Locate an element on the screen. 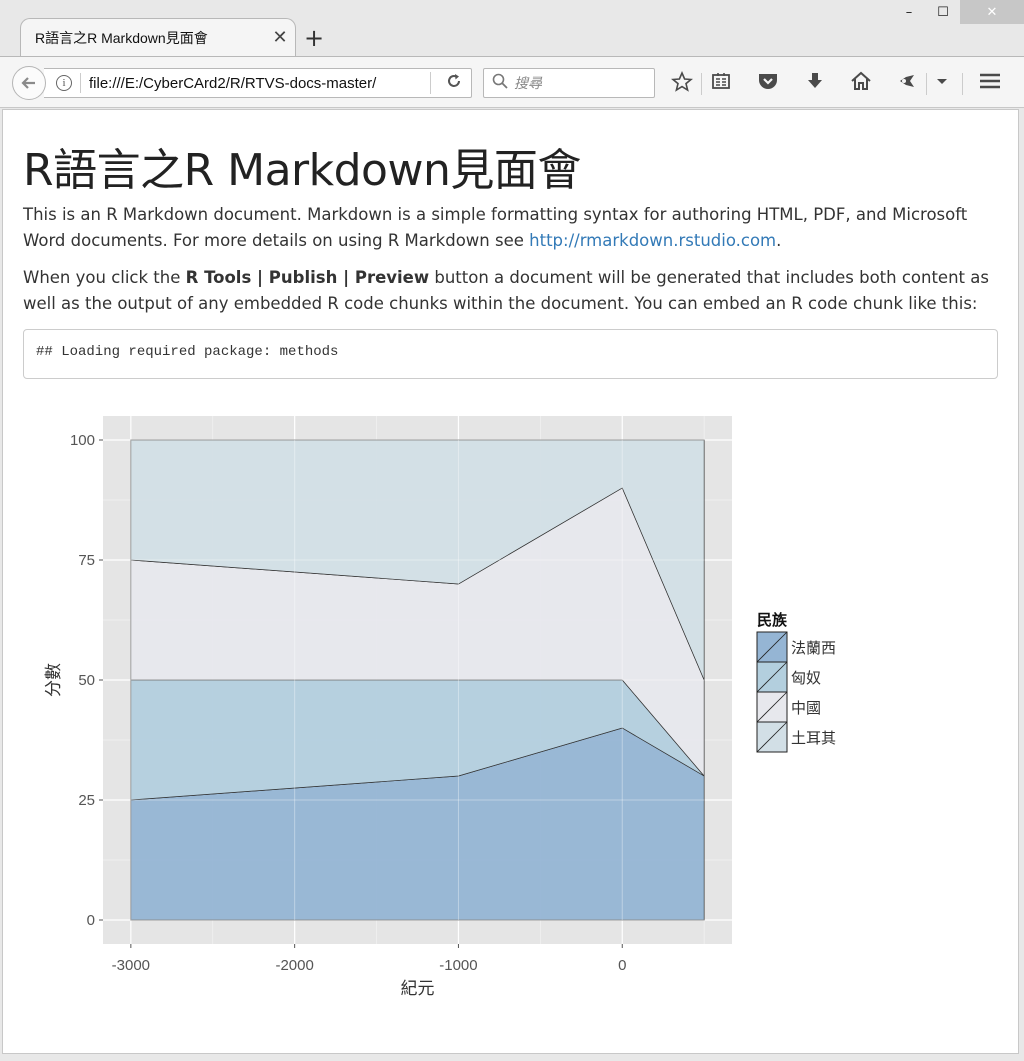 The width and height of the screenshot is (1024, 1061). back-icon is located at coordinates (28, 83).